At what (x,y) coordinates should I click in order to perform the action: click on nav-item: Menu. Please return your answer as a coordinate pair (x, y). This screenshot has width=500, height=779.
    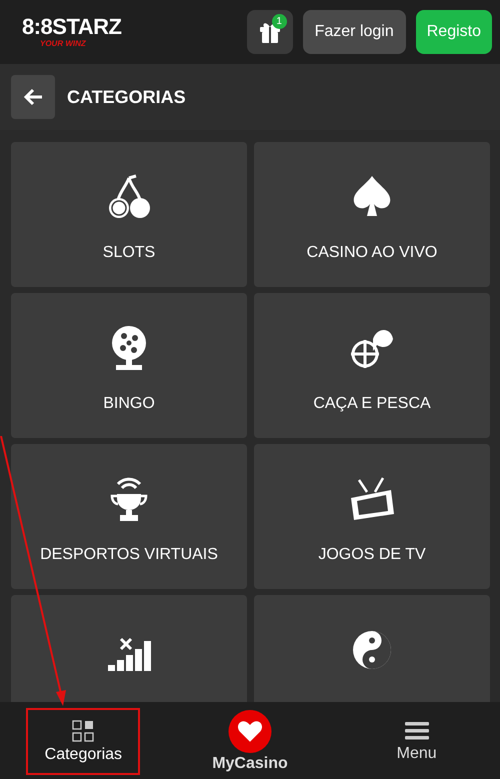
    Looking at the image, I should click on (417, 741).